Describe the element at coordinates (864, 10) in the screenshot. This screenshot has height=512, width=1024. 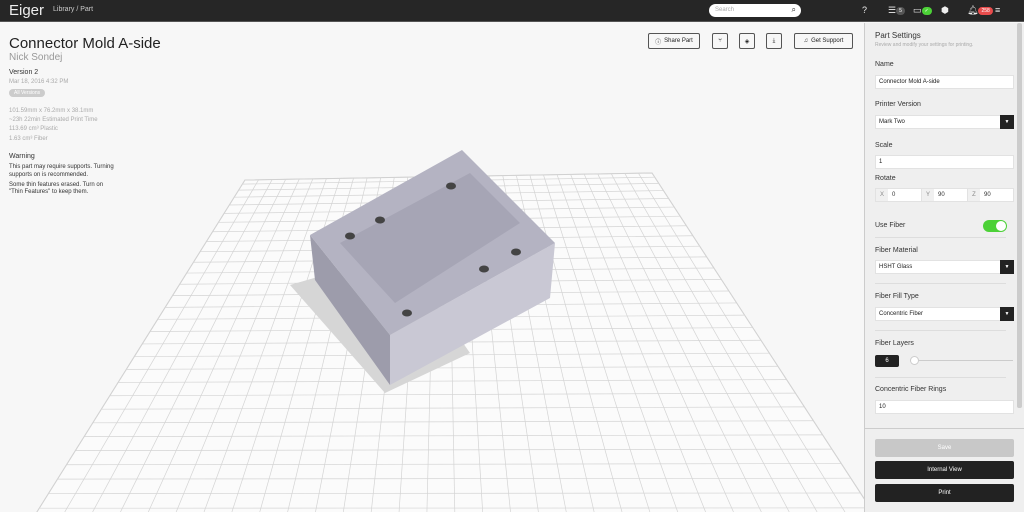
I see `help-icon: ?` at that location.